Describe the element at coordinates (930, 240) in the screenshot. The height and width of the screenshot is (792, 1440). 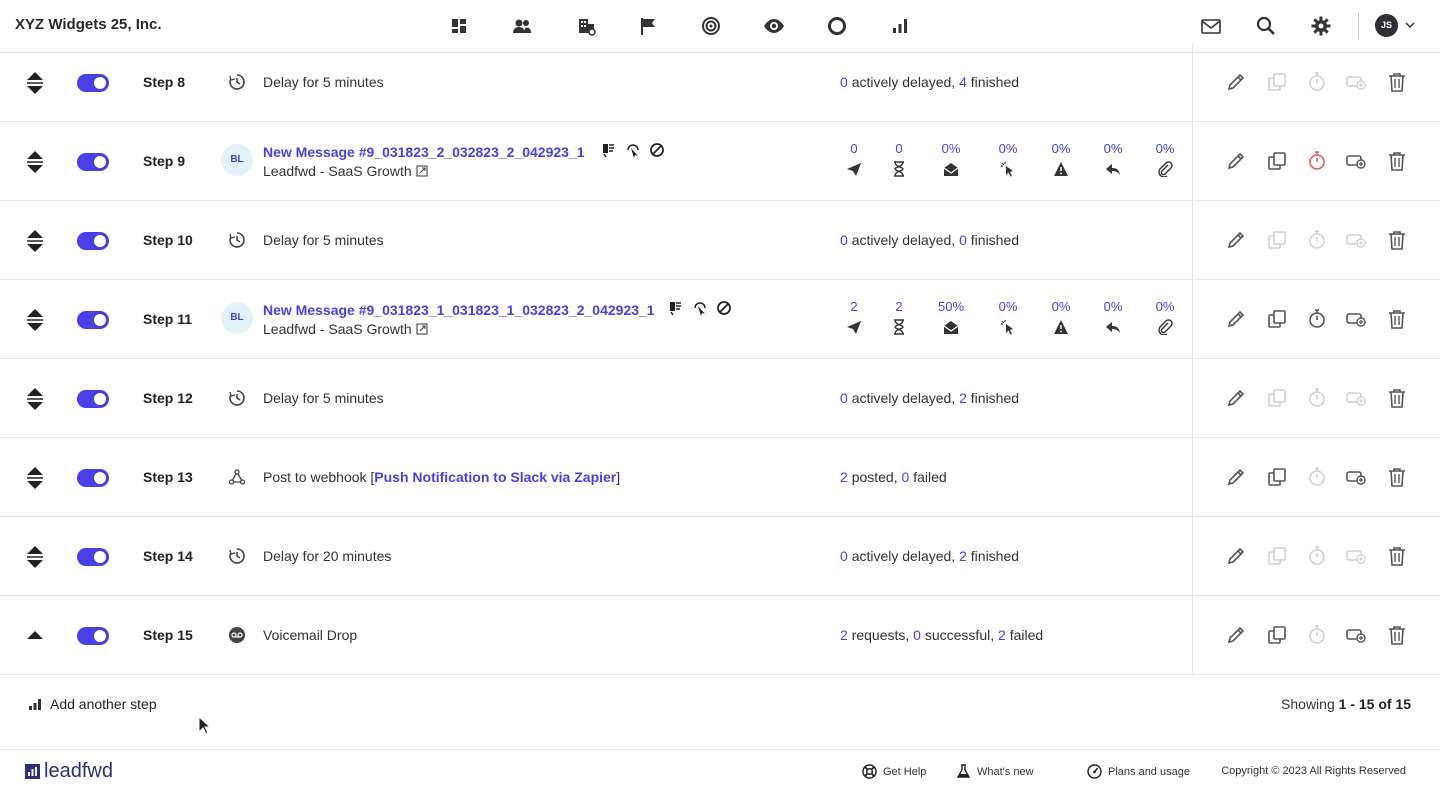
I see `step-stats: 0 actively delayed, 0 finished` at that location.